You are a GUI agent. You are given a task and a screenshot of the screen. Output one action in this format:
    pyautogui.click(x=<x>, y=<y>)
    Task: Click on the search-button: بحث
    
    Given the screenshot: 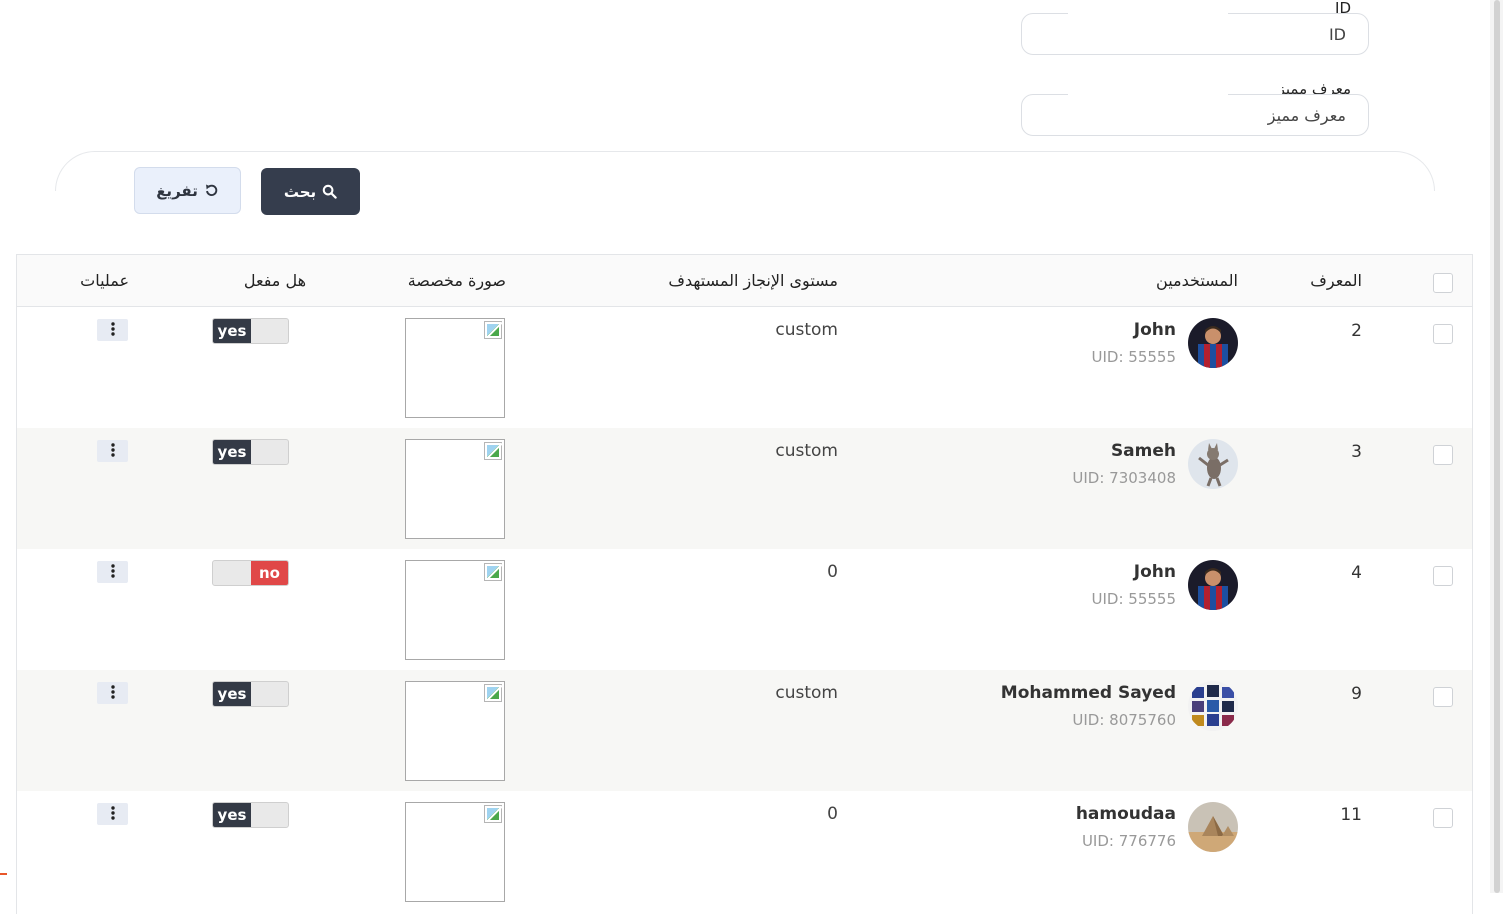 What is the action you would take?
    pyautogui.click(x=310, y=191)
    